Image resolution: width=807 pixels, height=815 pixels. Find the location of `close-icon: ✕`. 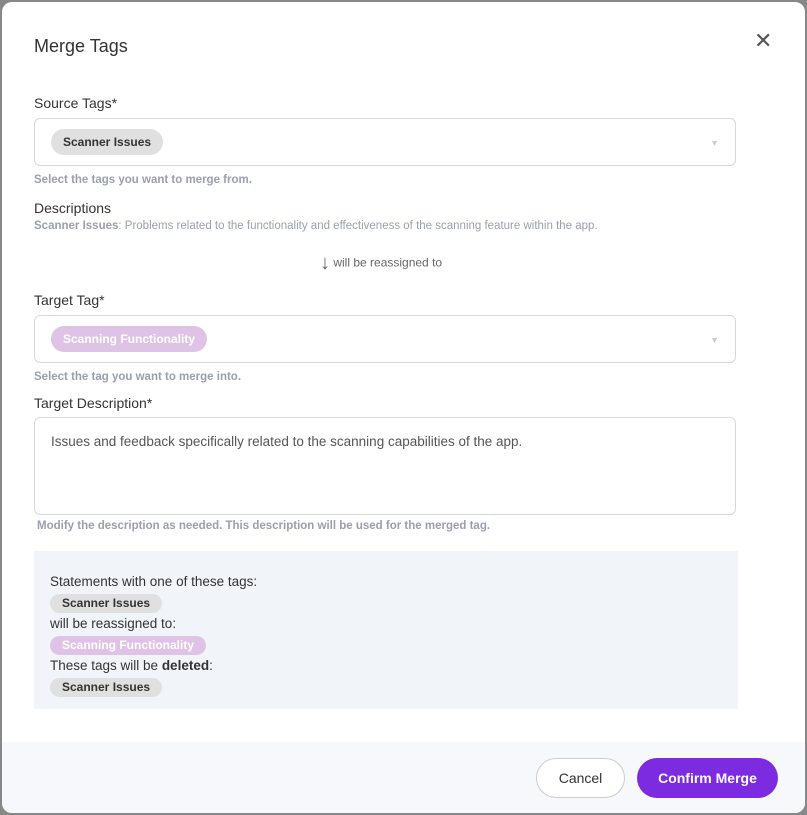

close-icon: ✕ is located at coordinates (763, 41).